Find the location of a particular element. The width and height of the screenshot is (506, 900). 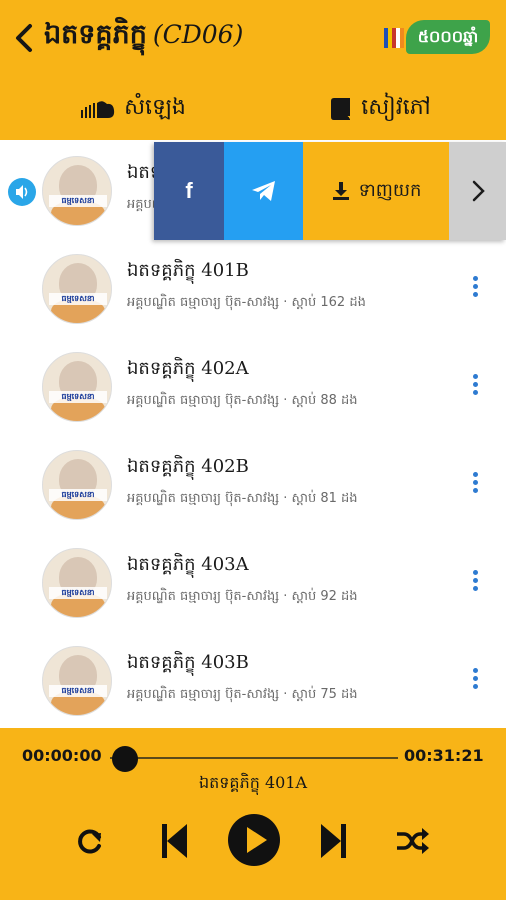

total-duration: 00:31:21 is located at coordinates (444, 755).